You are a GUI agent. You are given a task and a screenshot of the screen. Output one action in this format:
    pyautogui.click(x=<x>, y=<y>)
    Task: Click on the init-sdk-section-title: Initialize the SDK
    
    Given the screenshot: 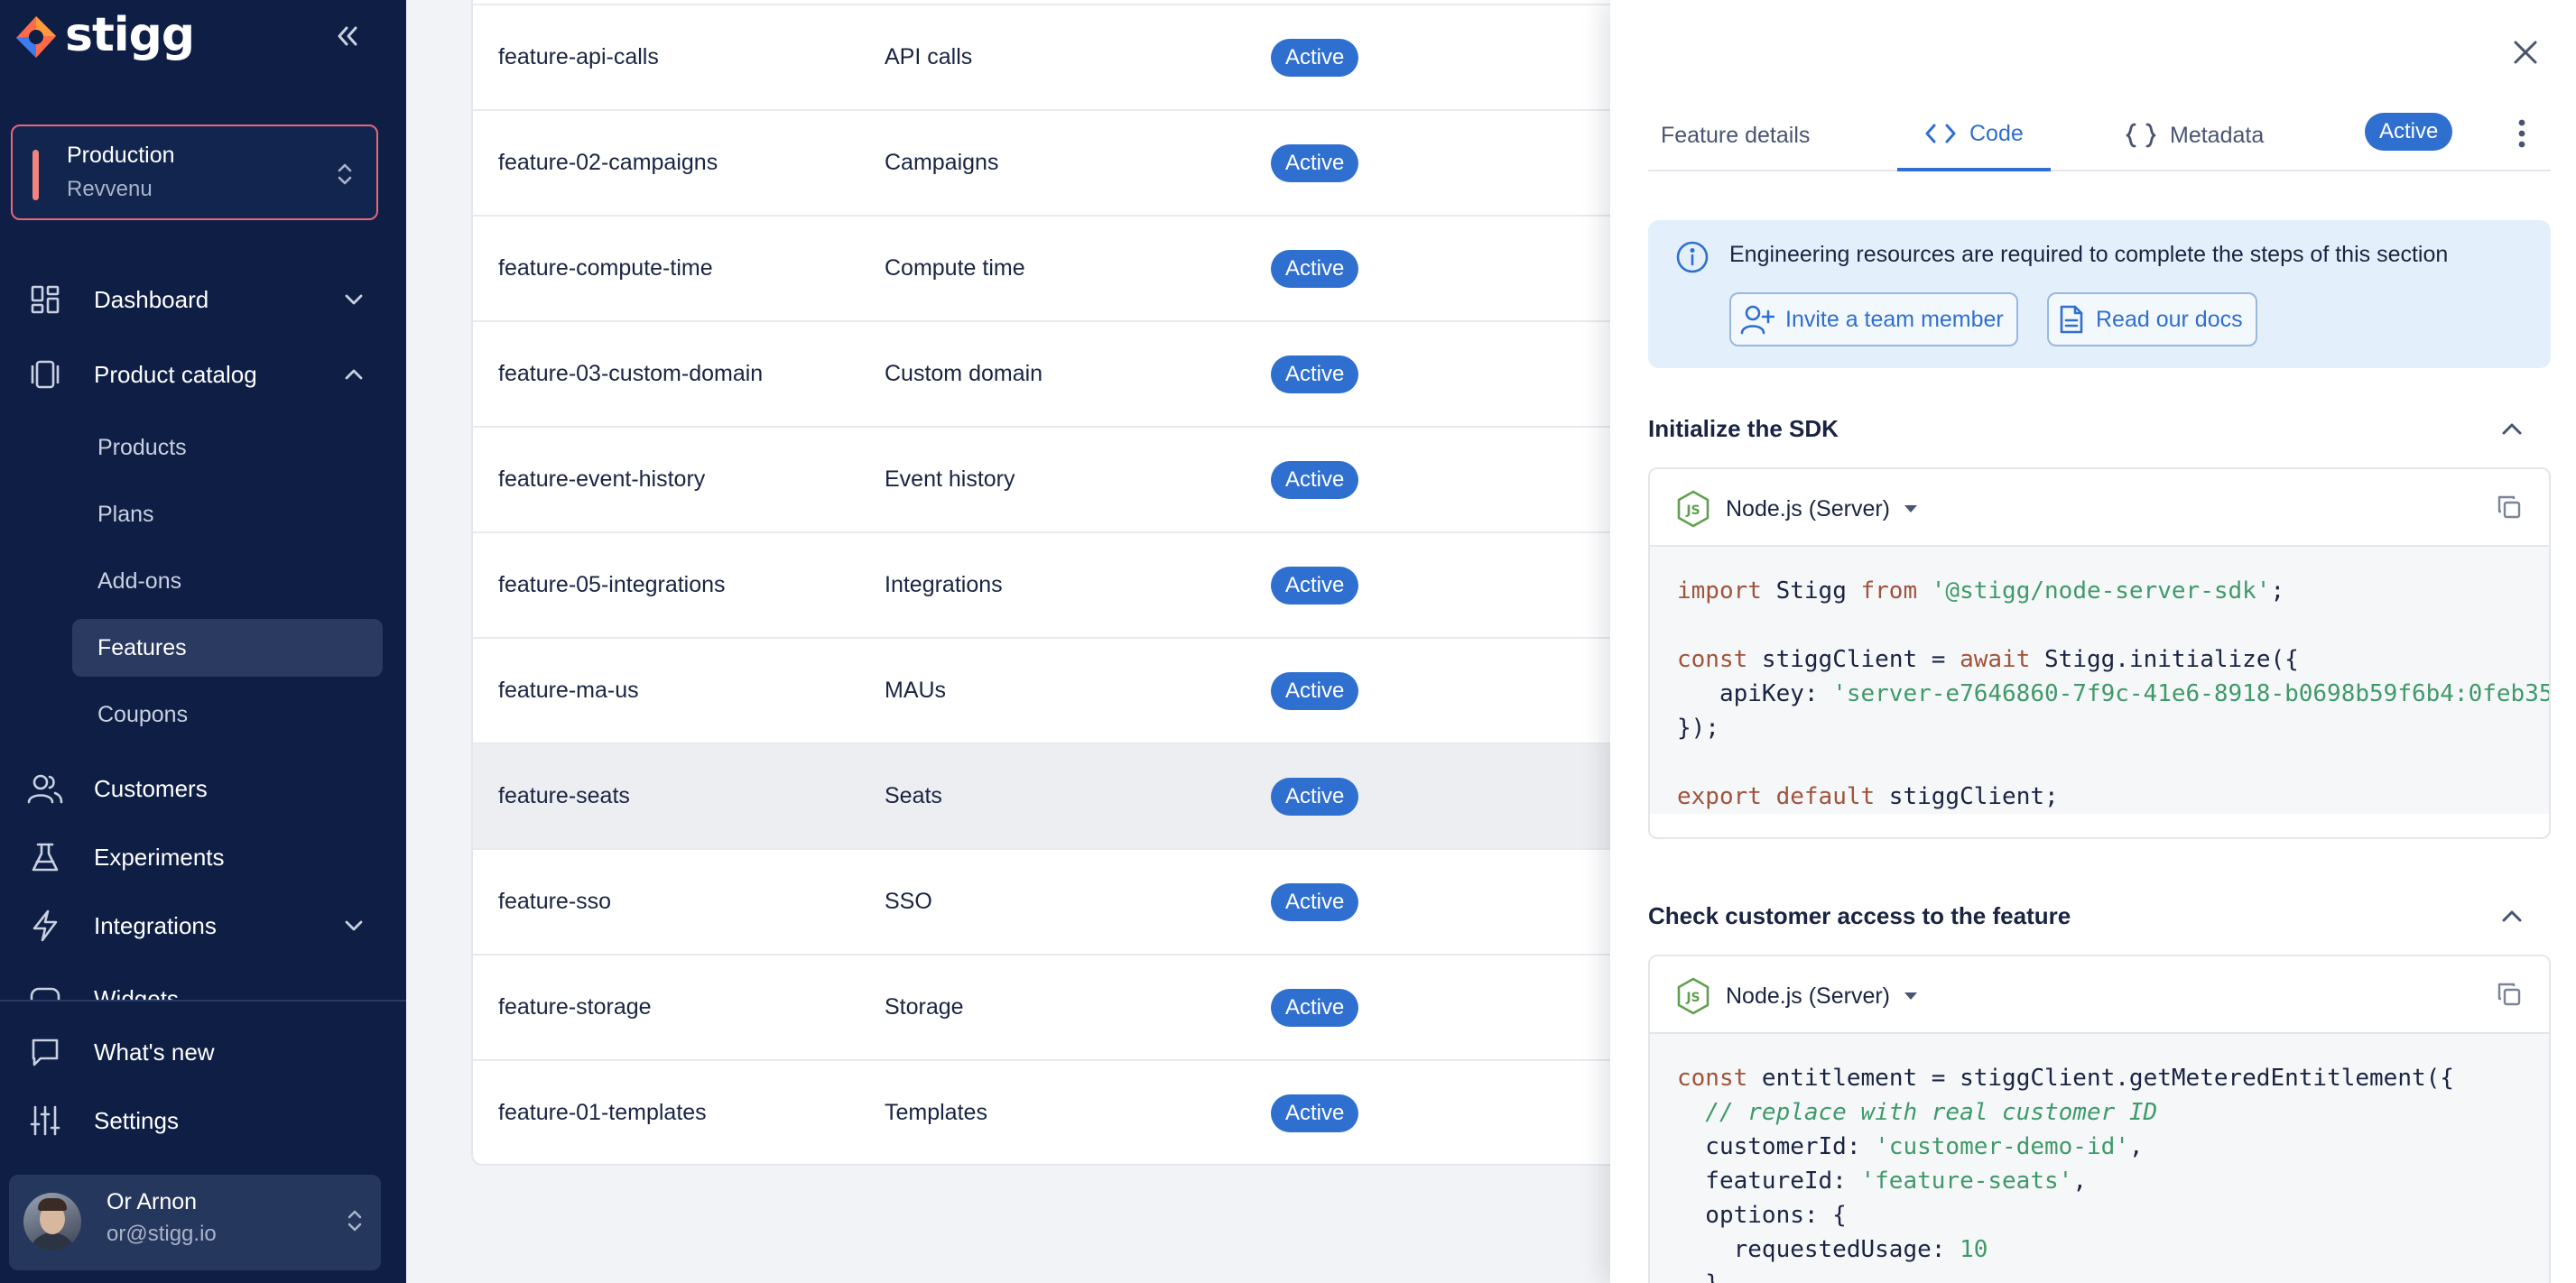 What is the action you would take?
    pyautogui.click(x=1743, y=428)
    